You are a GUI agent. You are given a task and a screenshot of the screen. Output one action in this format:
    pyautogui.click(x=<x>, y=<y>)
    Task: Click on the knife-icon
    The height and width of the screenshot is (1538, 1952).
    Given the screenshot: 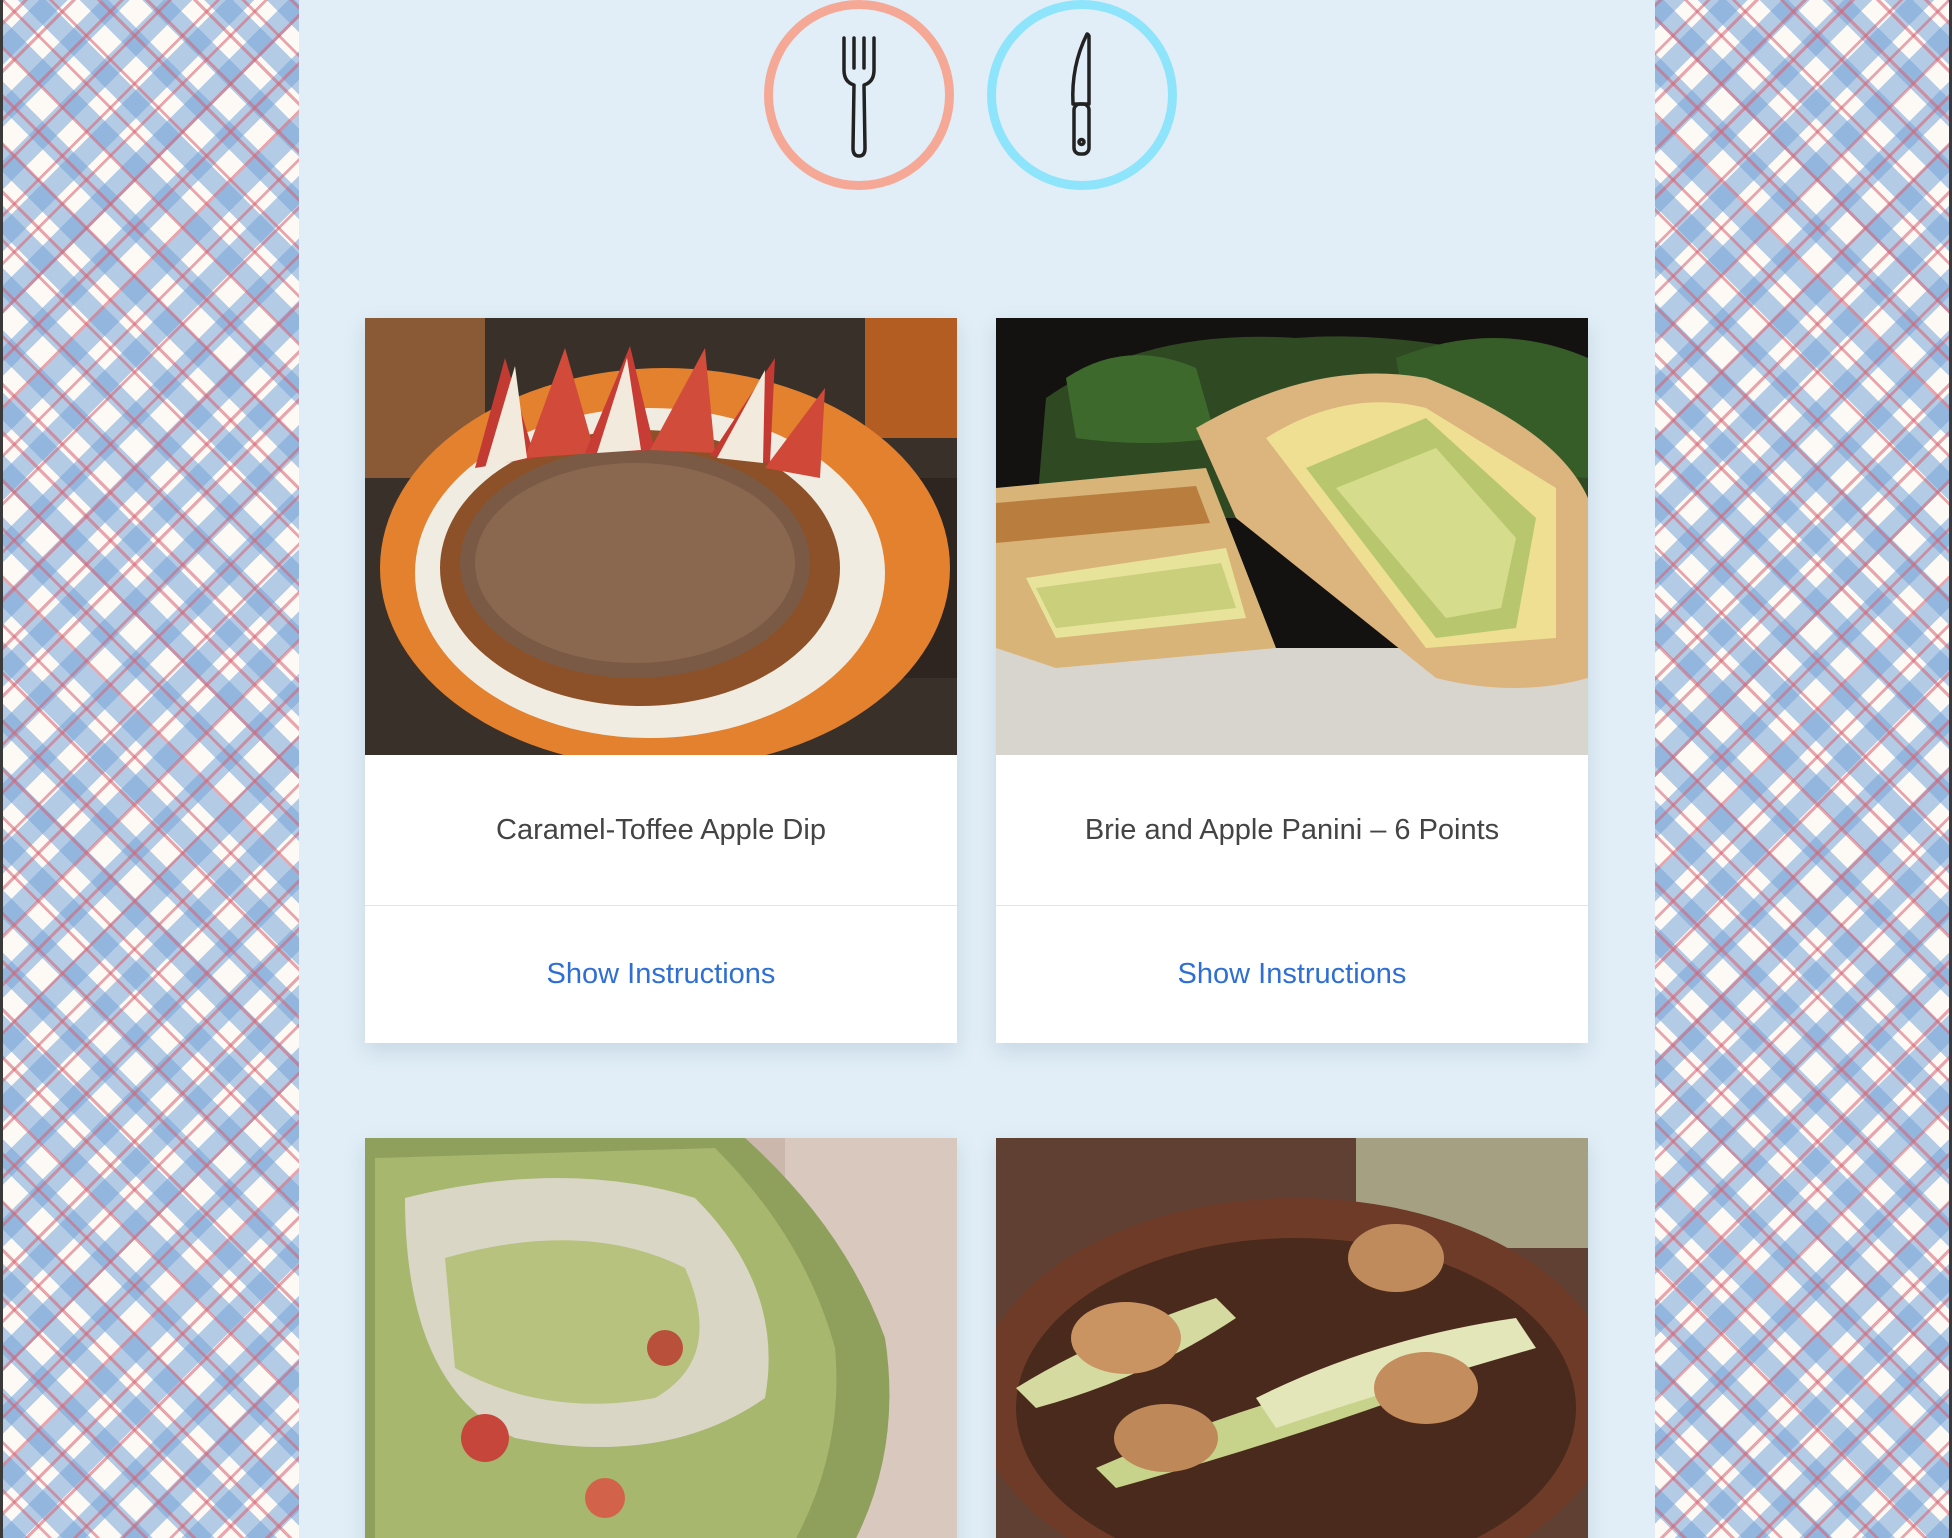 What is the action you would take?
    pyautogui.click(x=1081, y=94)
    